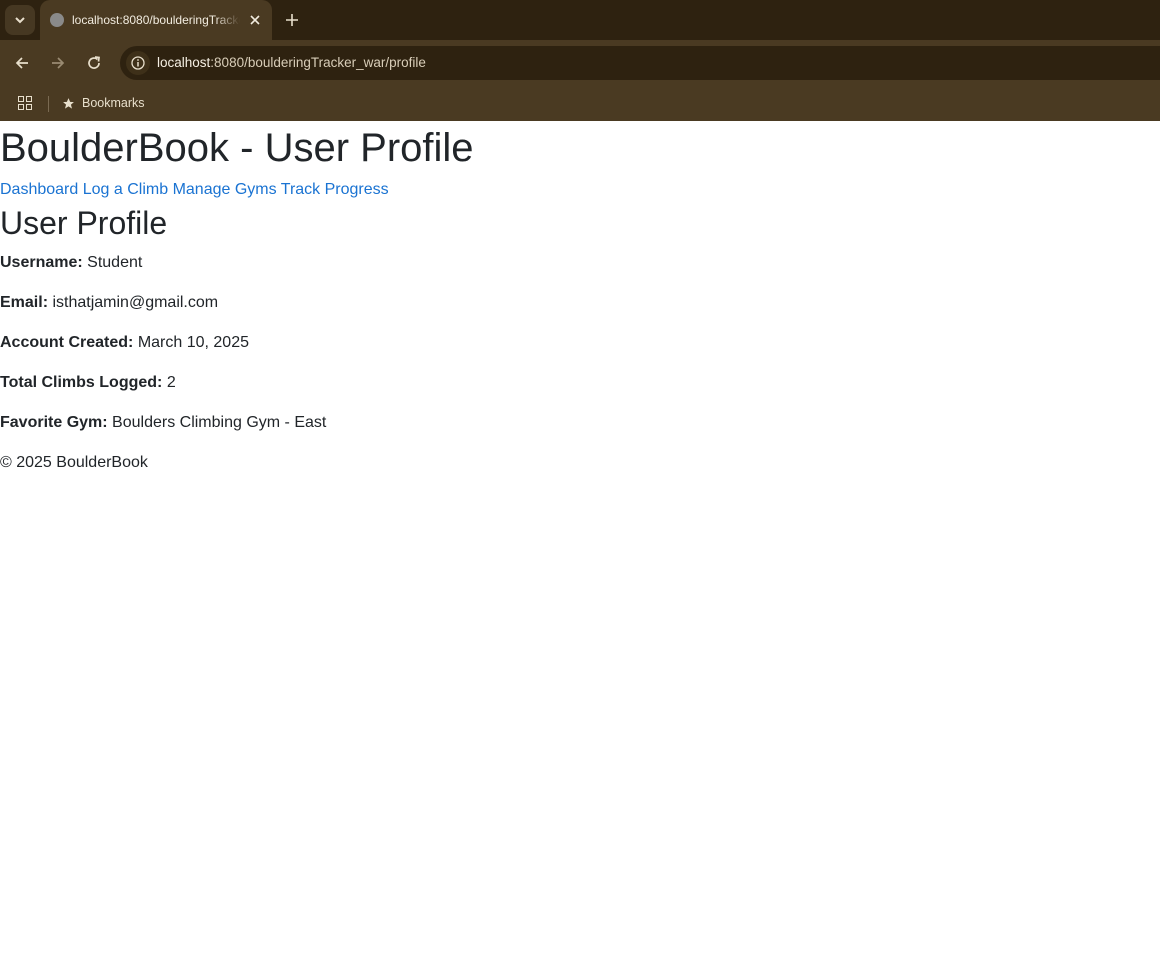  I want to click on nav-link-manage-gyms: Manage Gyms, so click(225, 189).